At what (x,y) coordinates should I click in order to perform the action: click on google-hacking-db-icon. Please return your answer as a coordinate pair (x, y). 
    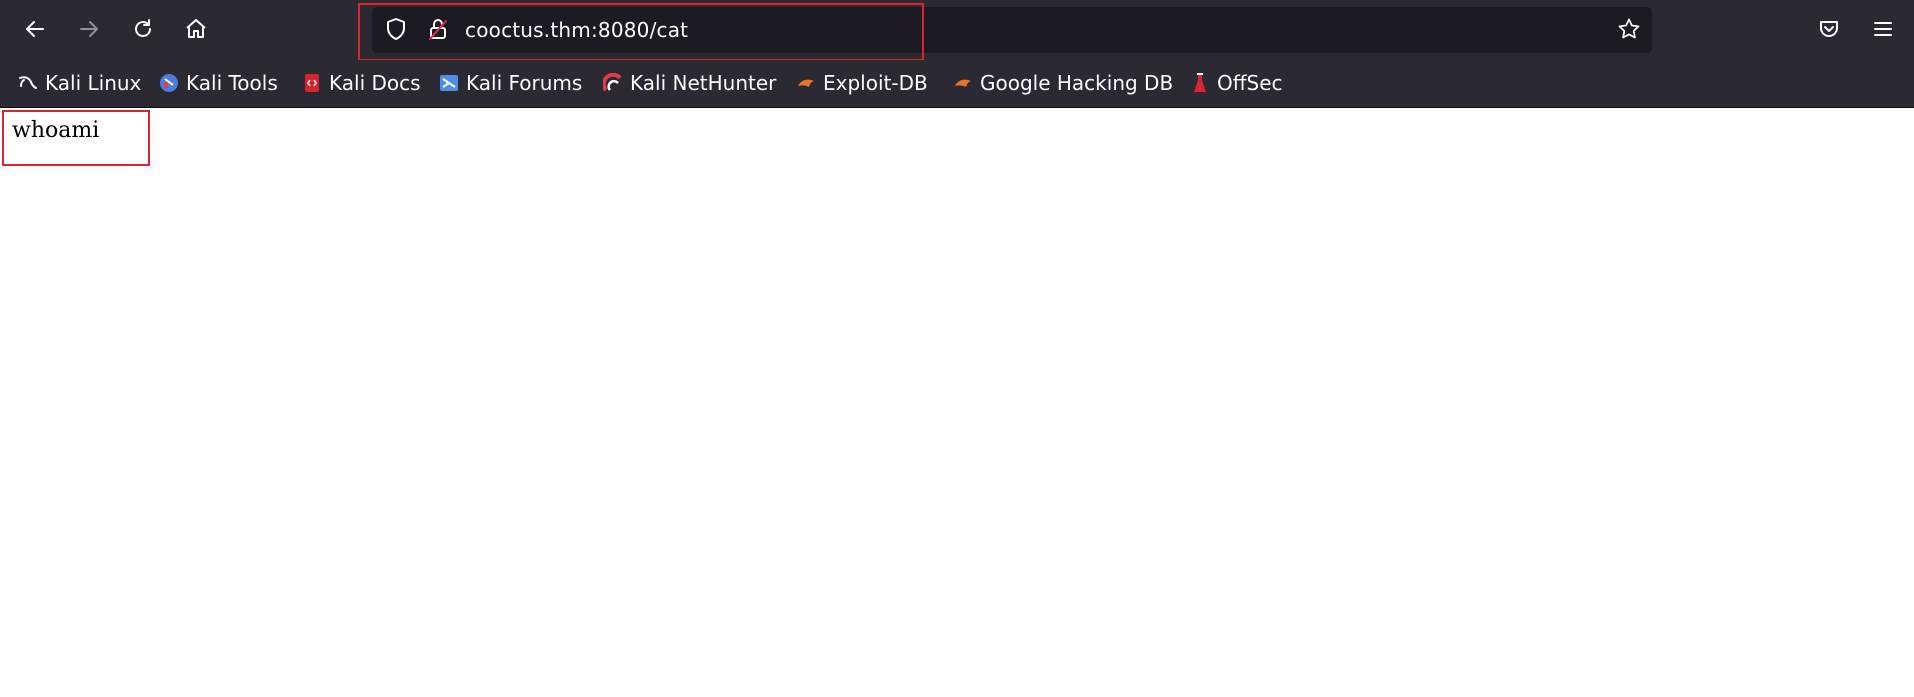
    Looking at the image, I should click on (963, 83).